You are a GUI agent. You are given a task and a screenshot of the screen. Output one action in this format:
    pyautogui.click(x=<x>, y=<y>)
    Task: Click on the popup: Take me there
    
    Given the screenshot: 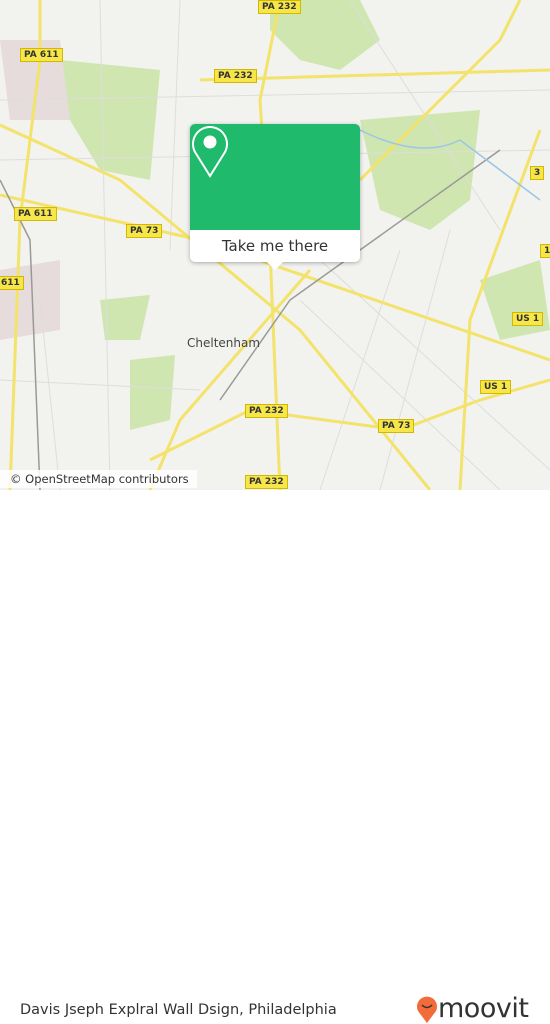 What is the action you would take?
    pyautogui.click(x=275, y=197)
    